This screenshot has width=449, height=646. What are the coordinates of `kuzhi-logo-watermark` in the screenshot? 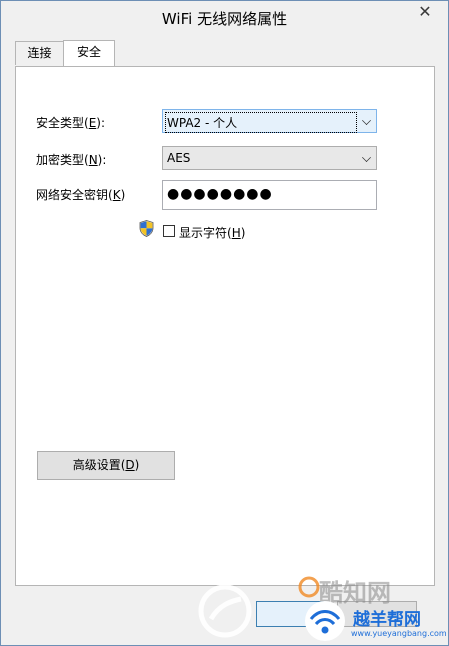 It's located at (225, 611).